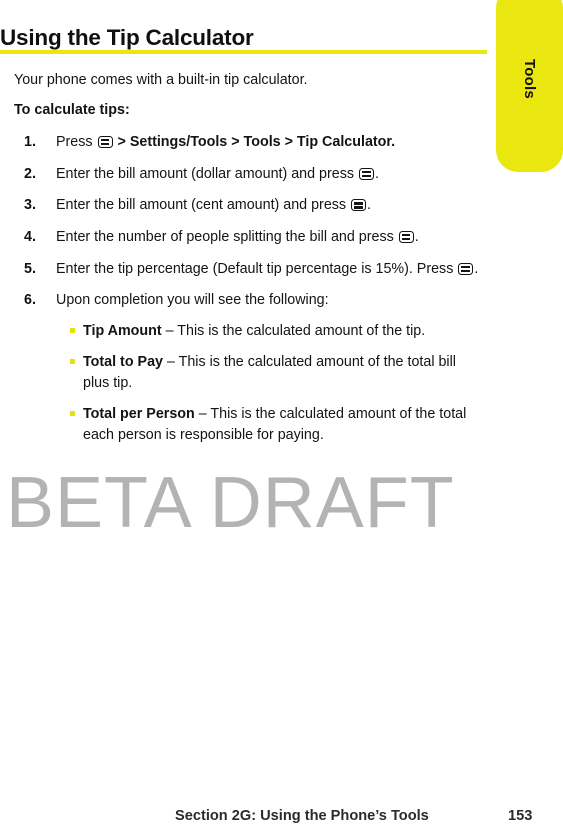  What do you see at coordinates (30, 300) in the screenshot?
I see `step-number: 6.` at bounding box center [30, 300].